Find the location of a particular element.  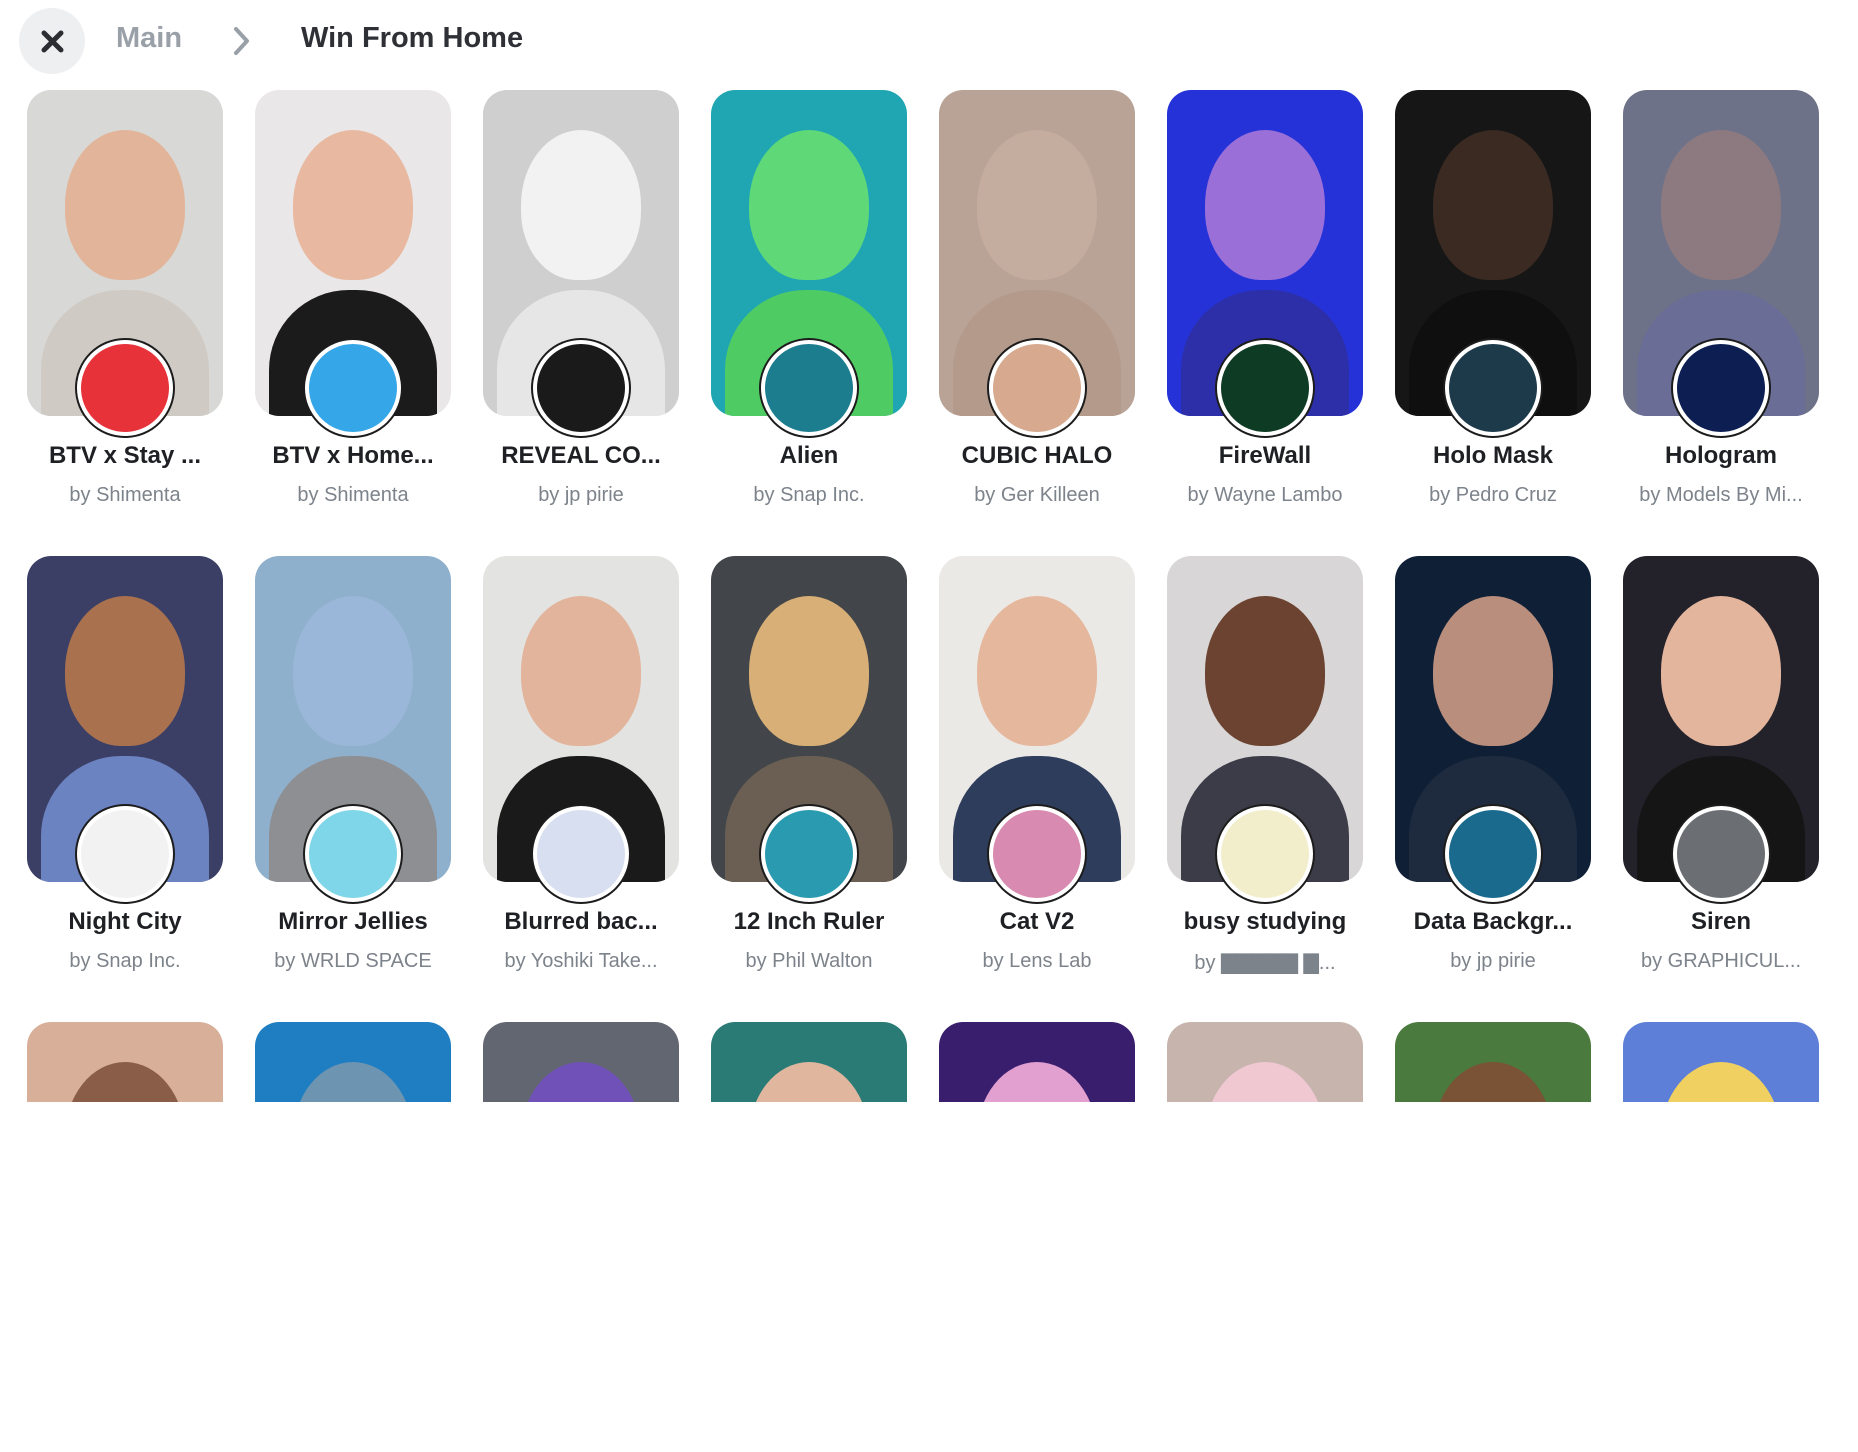

lens-card: BTV x Home... by Shimenta is located at coordinates (353, 305).